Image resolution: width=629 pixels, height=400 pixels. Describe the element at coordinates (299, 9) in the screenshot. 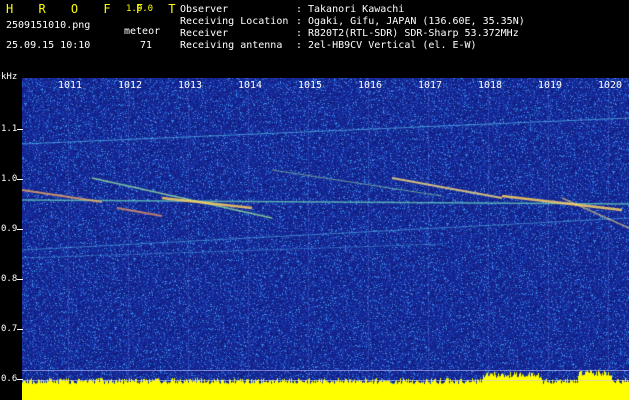

I see `info-sep-observer: :` at that location.